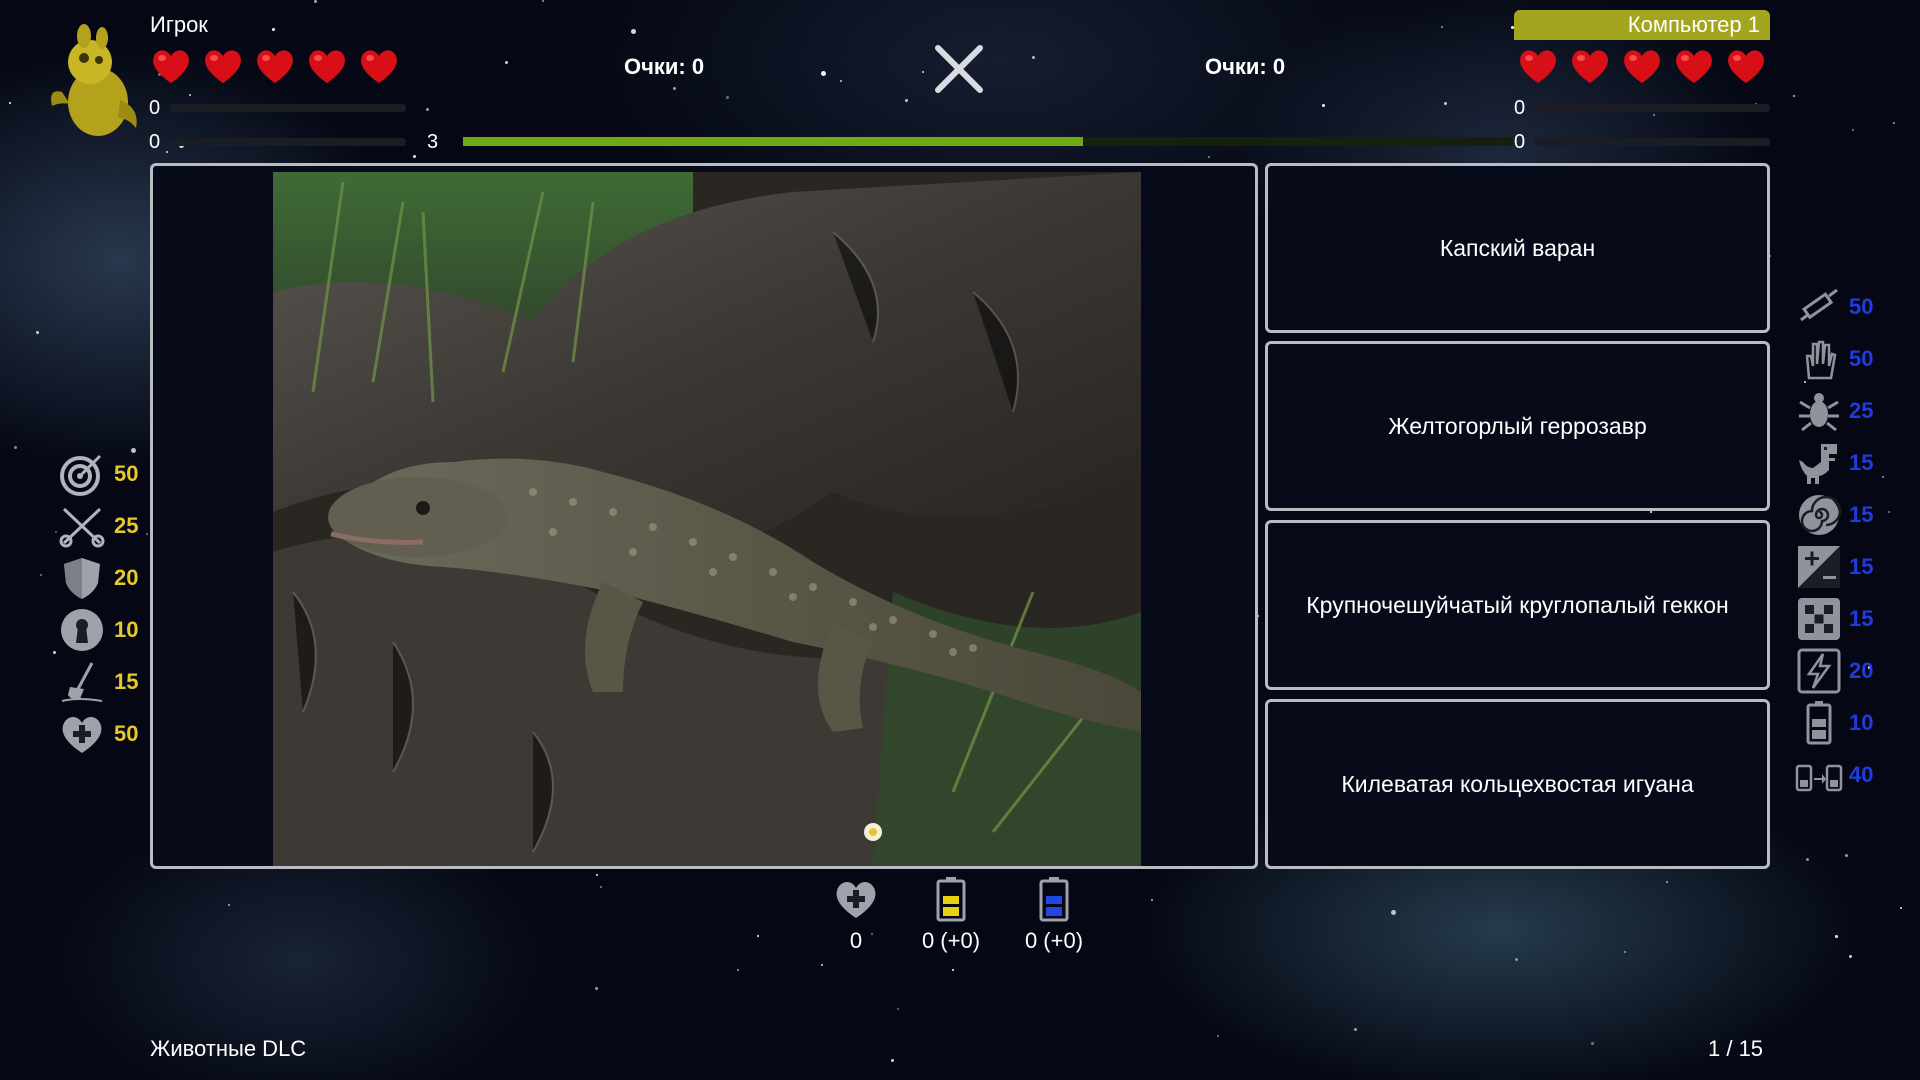 This screenshot has width=1920, height=1080. Describe the element at coordinates (1819, 671) in the screenshot. I see `lightning-icon` at that location.